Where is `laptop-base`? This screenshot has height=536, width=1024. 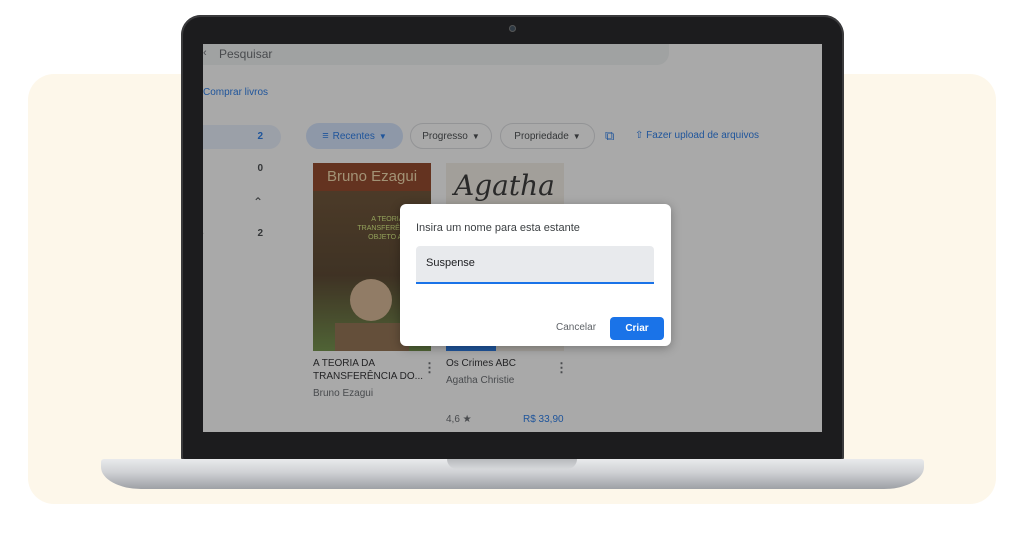 laptop-base is located at coordinates (512, 474).